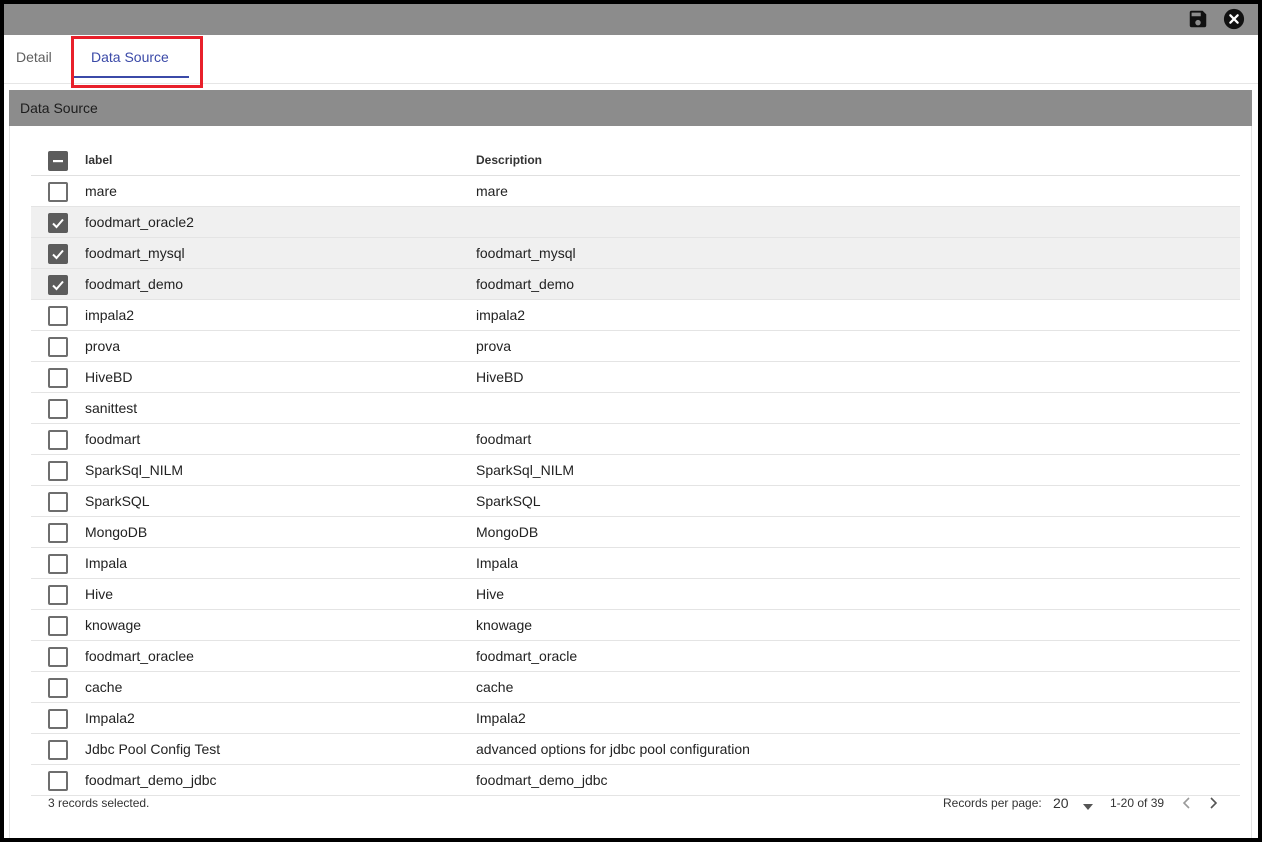 The image size is (1262, 842). I want to click on row-label: foodmart_oraclee, so click(139, 656).